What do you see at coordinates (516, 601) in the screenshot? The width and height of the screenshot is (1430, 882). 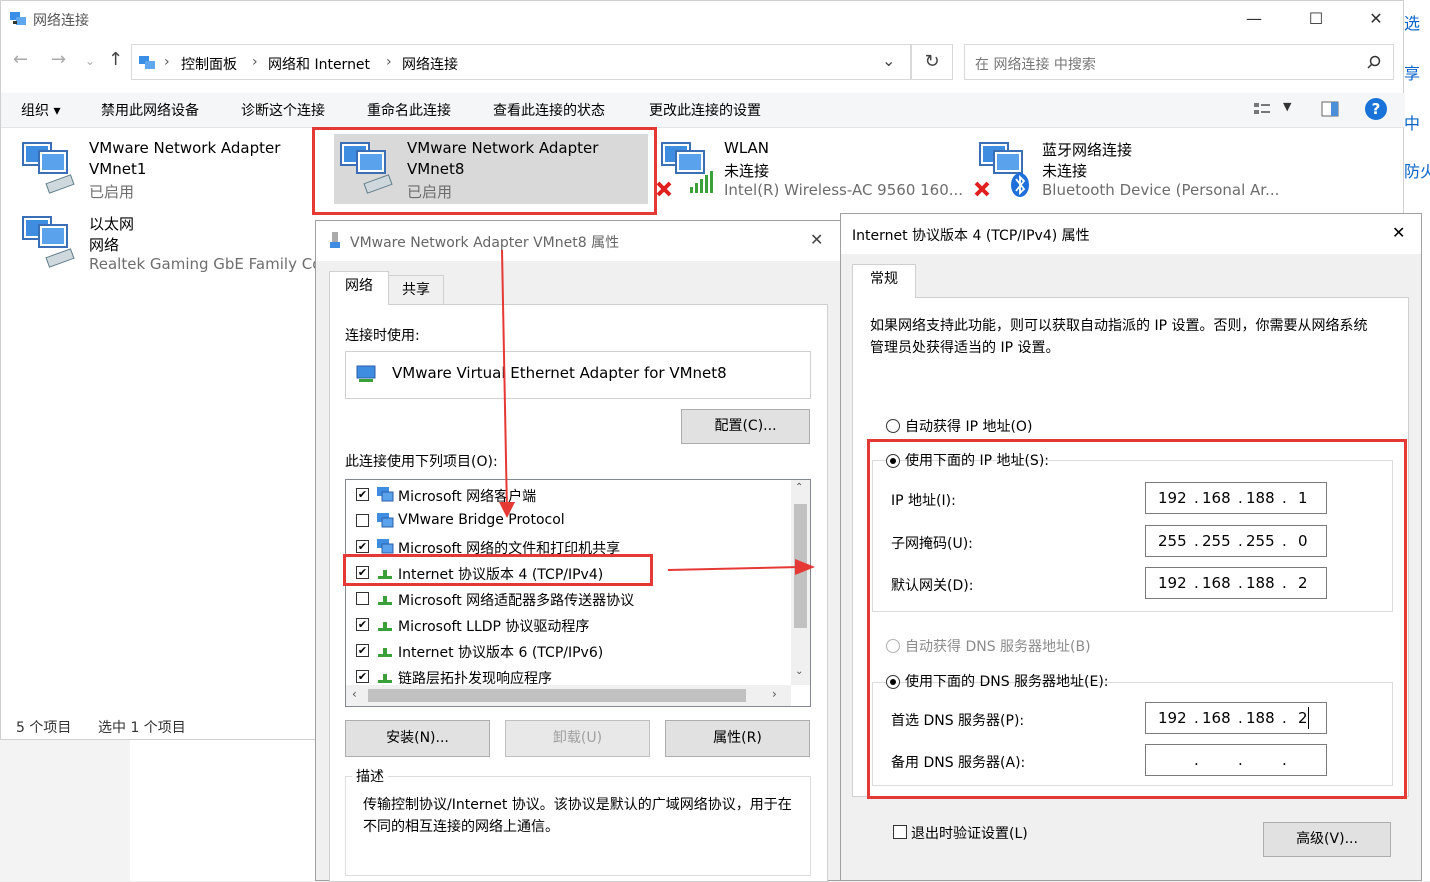 I see `list-item-label: Microsoft 网络适配器多路传送器协议` at bounding box center [516, 601].